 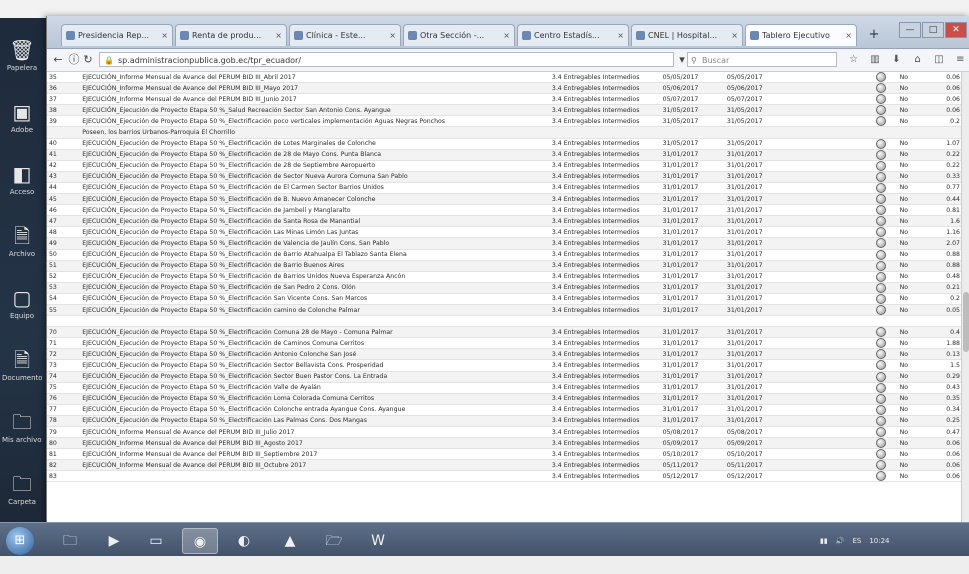 What do you see at coordinates (910, 30) in the screenshot?
I see `minimize-button: —` at bounding box center [910, 30].